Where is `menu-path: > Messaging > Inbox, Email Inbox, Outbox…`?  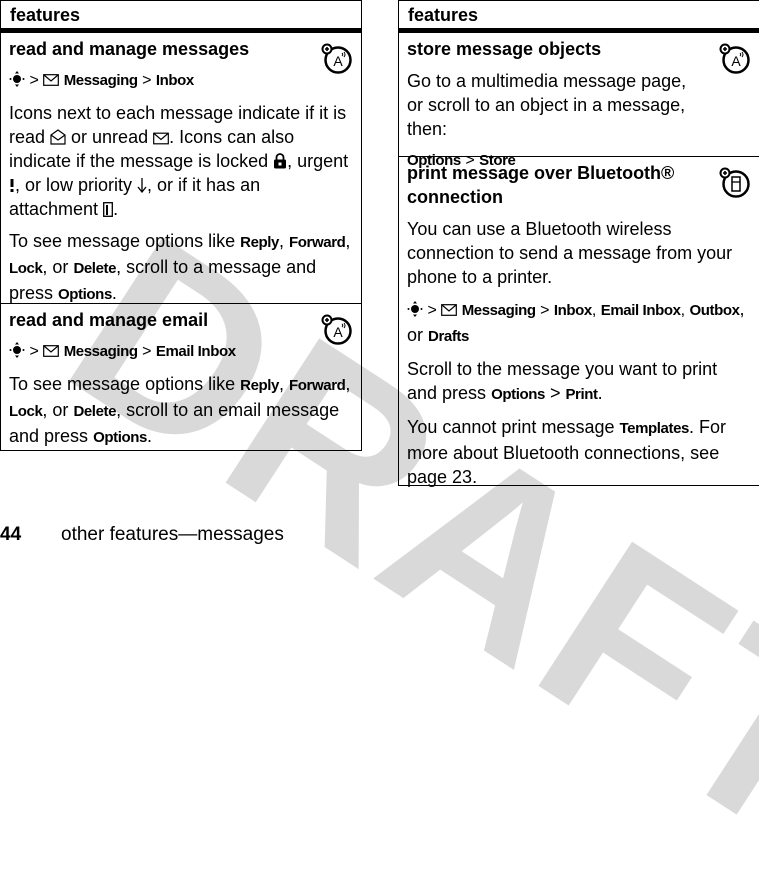
menu-path: > Messaging > Inbox, Email Inbox, Outbox… is located at coordinates (579, 323).